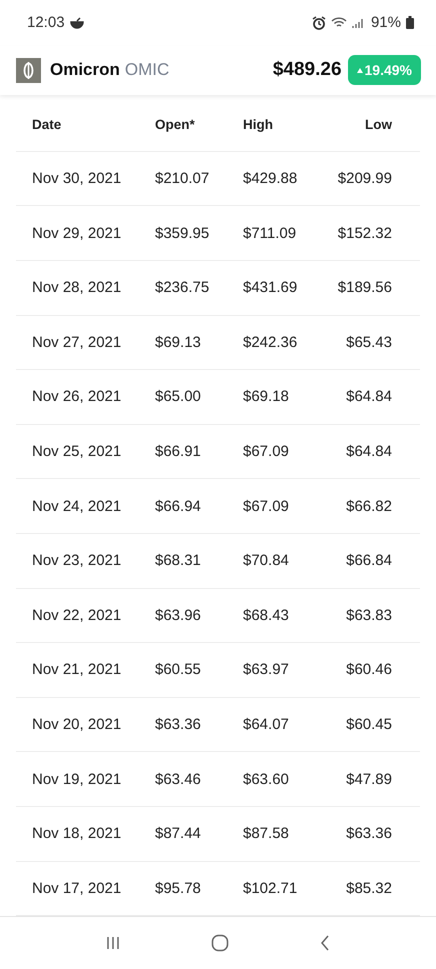 The width and height of the screenshot is (436, 969). What do you see at coordinates (77, 451) in the screenshot?
I see `table-cell-text: Nov 25, 2021` at bounding box center [77, 451].